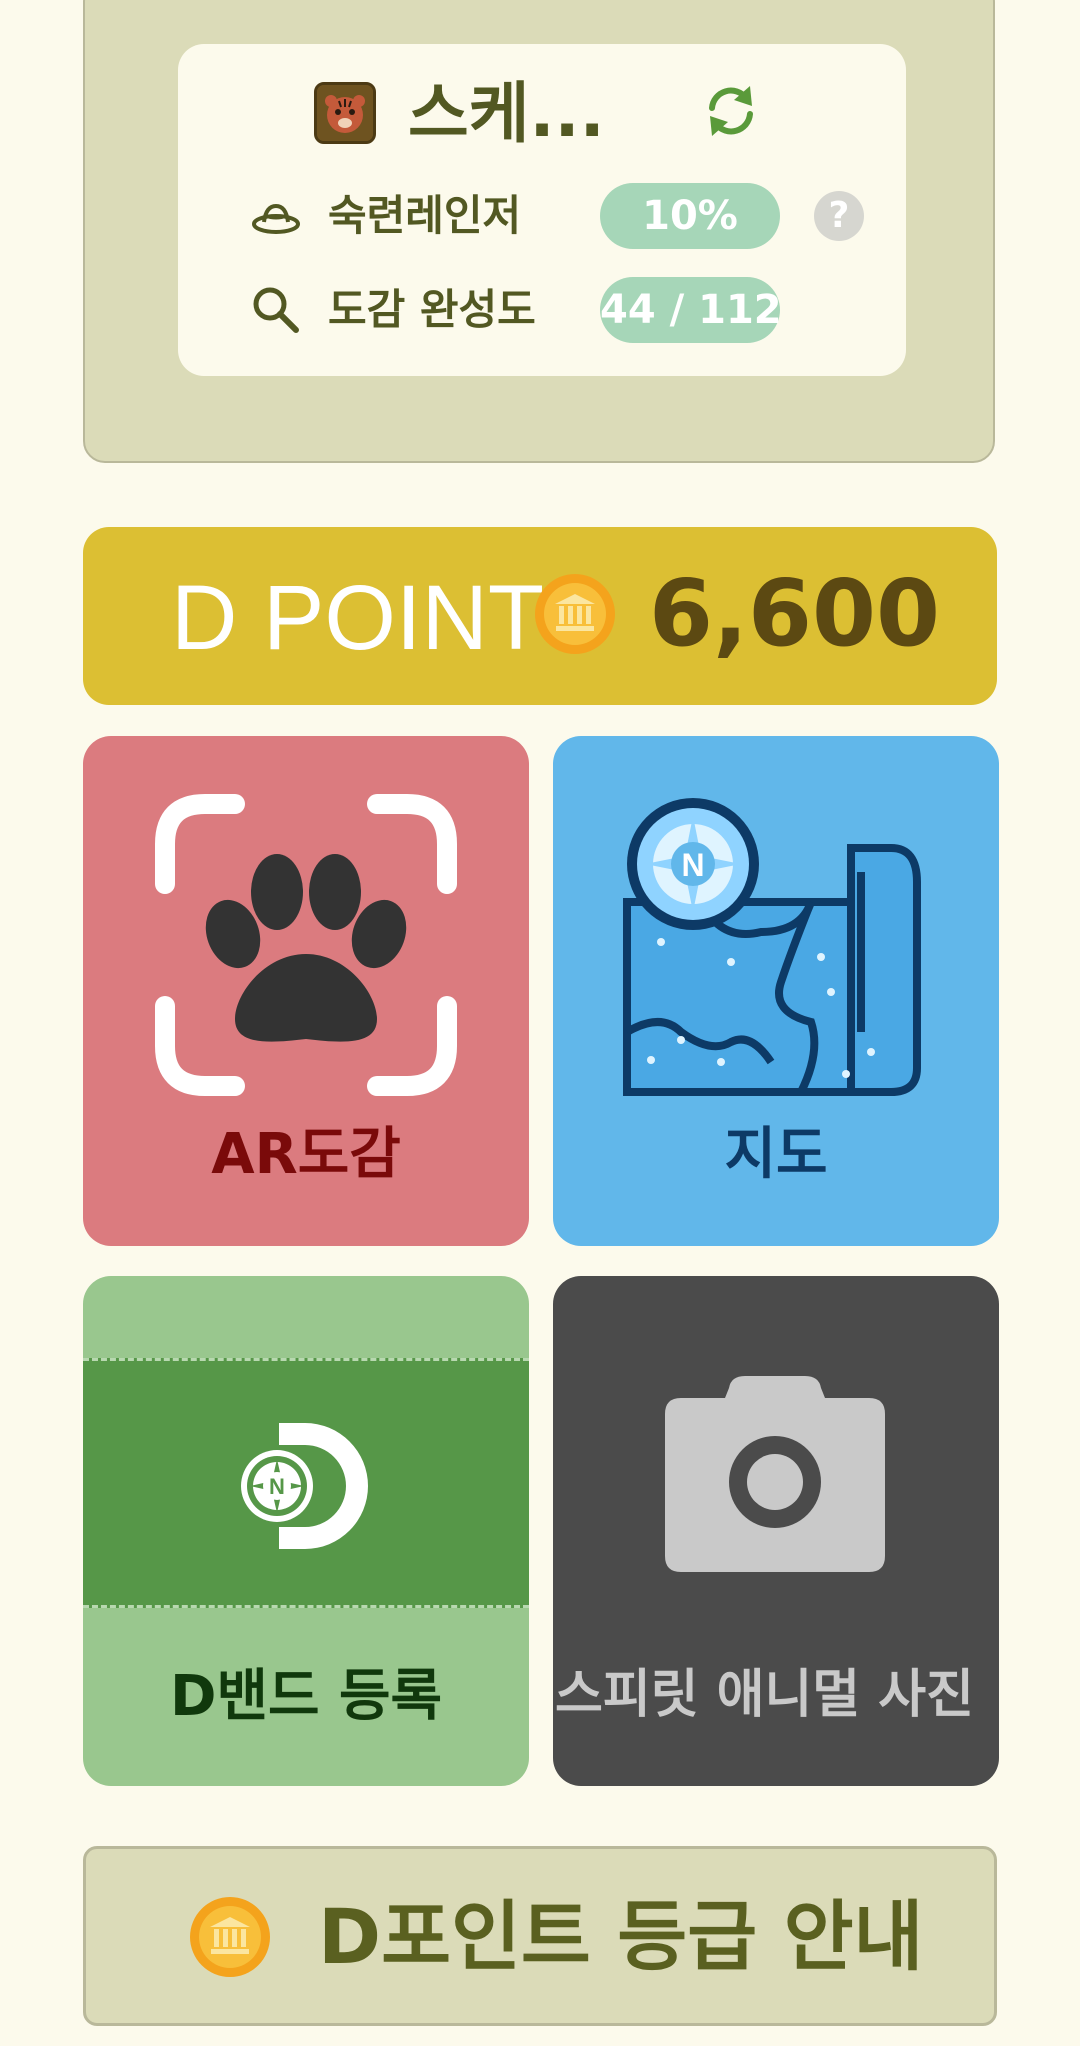  Describe the element at coordinates (775, 1474) in the screenshot. I see `camera-icon` at that location.